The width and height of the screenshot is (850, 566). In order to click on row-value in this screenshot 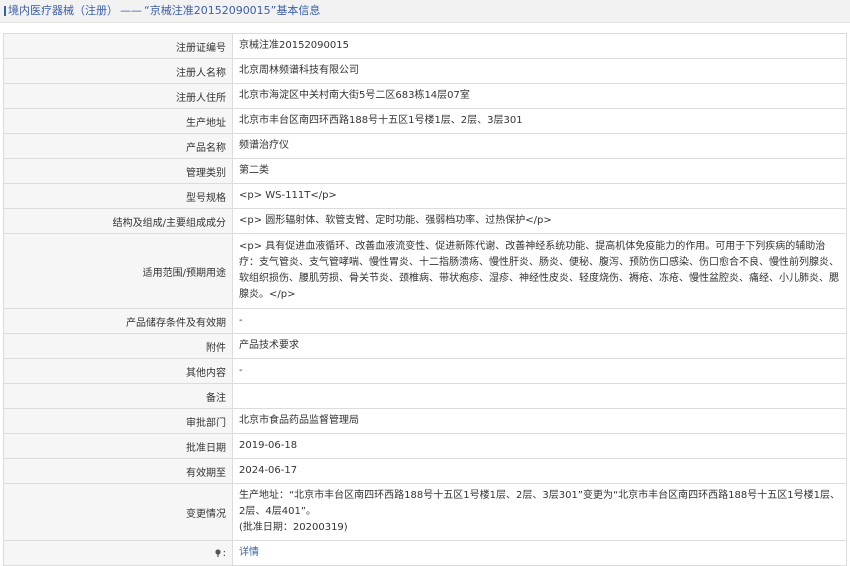, I will do `click(539, 396)`.